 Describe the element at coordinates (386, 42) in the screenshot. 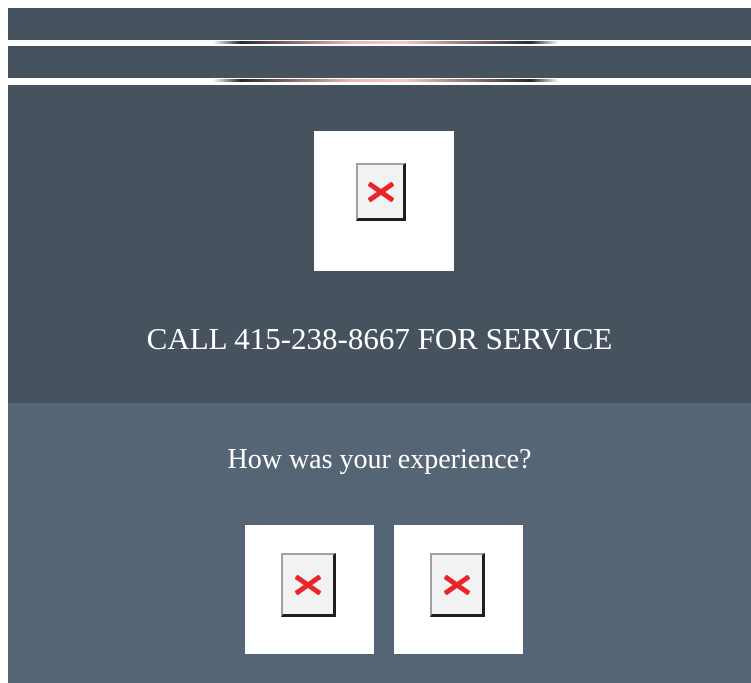

I see `divider-line-top` at that location.